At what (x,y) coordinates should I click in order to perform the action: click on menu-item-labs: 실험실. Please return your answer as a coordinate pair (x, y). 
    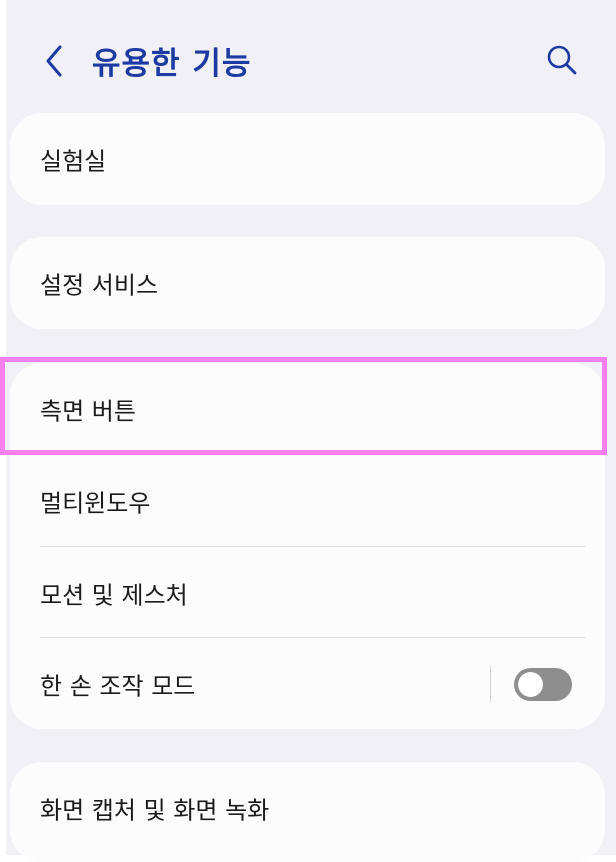
    Looking at the image, I should click on (307, 159).